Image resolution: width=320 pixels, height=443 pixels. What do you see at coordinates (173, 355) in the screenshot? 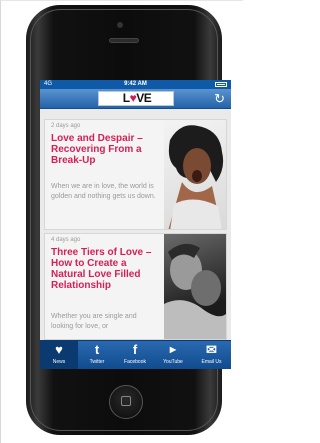
I see `tab-youtube: ▶ YouTube` at bounding box center [173, 355].